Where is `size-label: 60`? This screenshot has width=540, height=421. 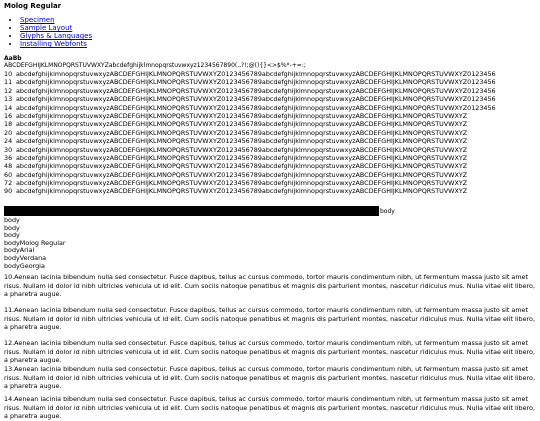 size-label: 60 is located at coordinates (8, 174).